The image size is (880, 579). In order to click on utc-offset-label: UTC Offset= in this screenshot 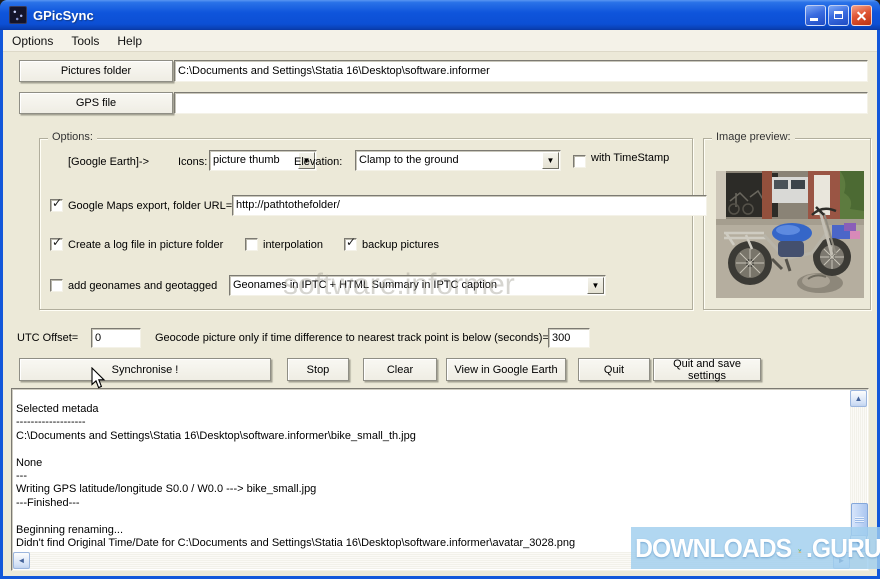, I will do `click(48, 338)`.